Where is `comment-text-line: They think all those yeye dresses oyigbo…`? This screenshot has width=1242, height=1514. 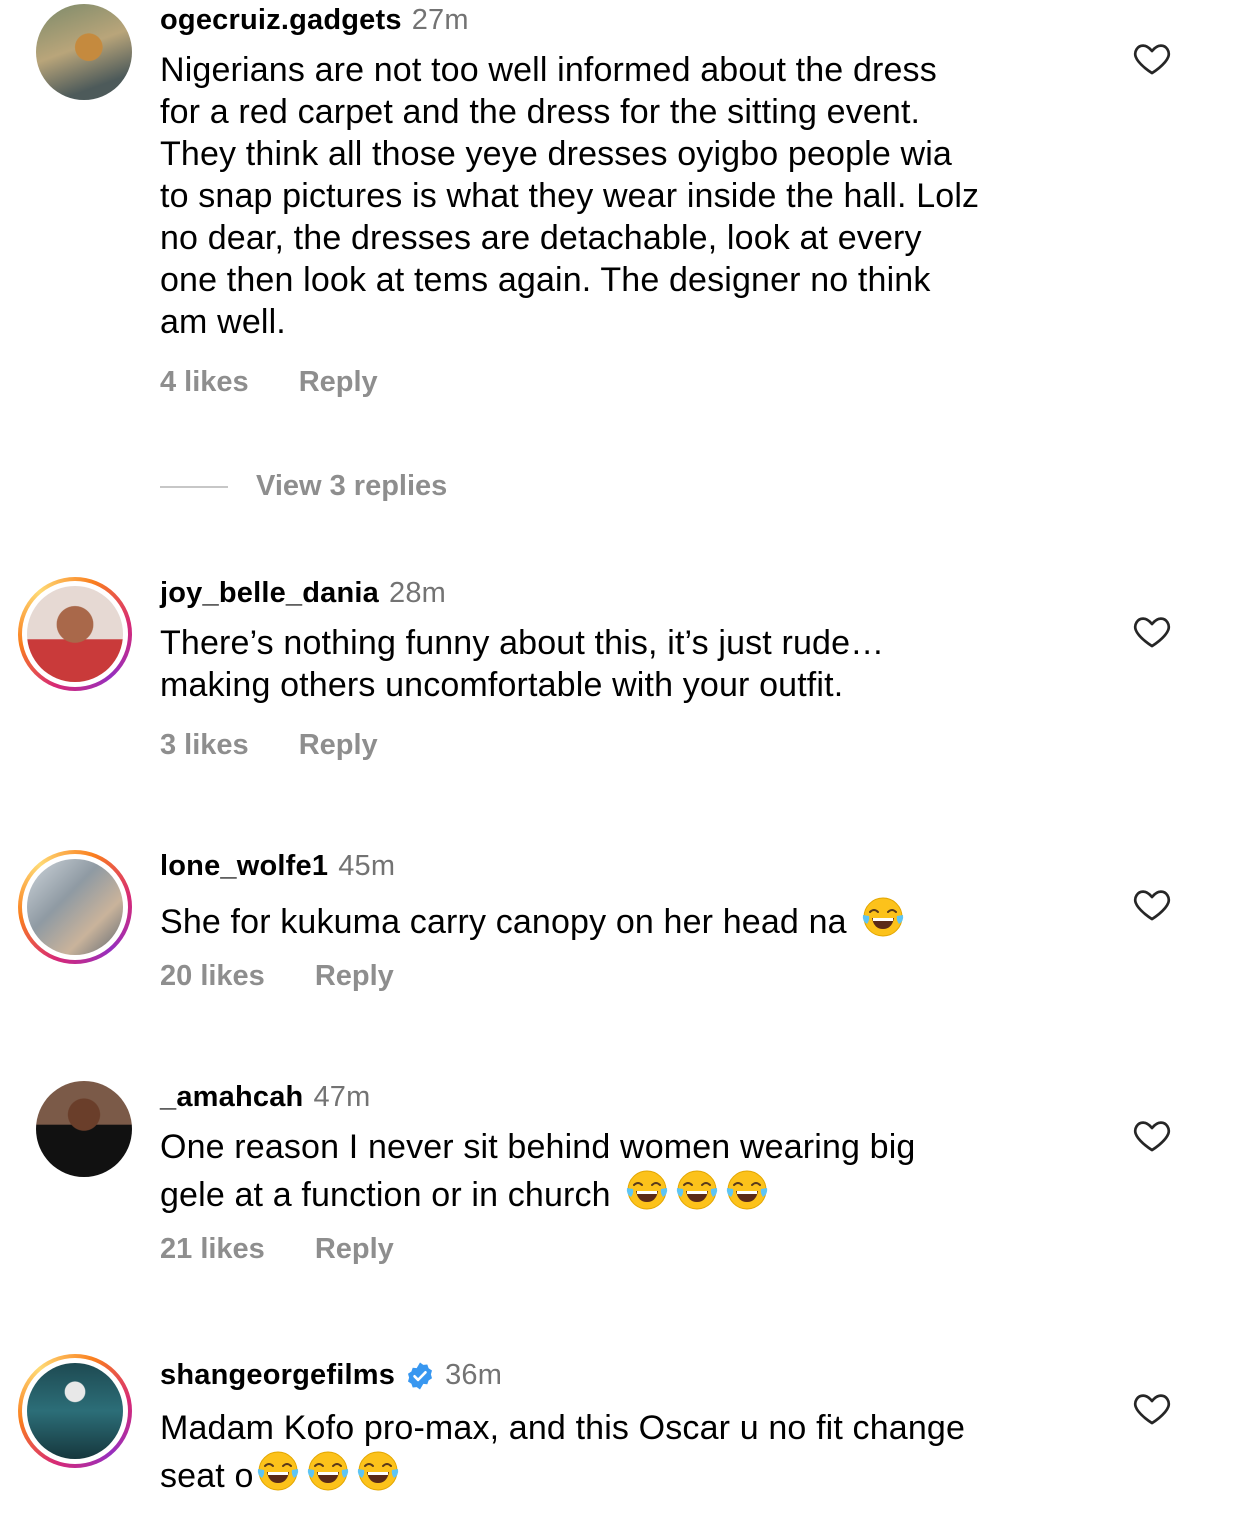
comment-text-line: They think all those yeye dresses oyigbo… is located at coordinates (556, 154).